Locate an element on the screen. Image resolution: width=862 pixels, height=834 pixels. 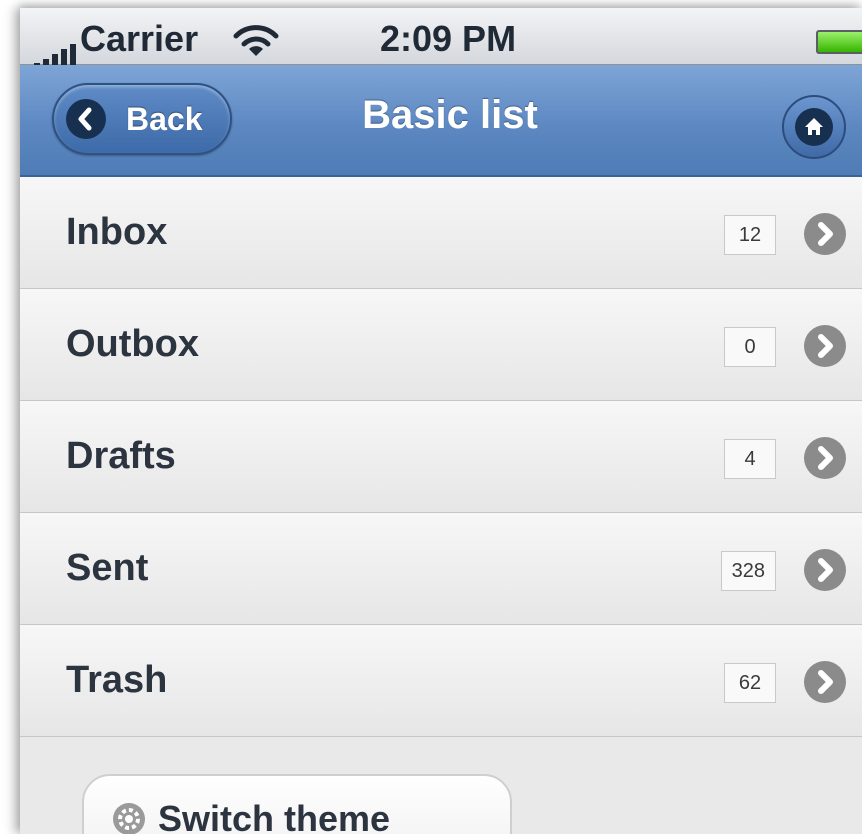
clock: 2:09 PM is located at coordinates (448, 38).